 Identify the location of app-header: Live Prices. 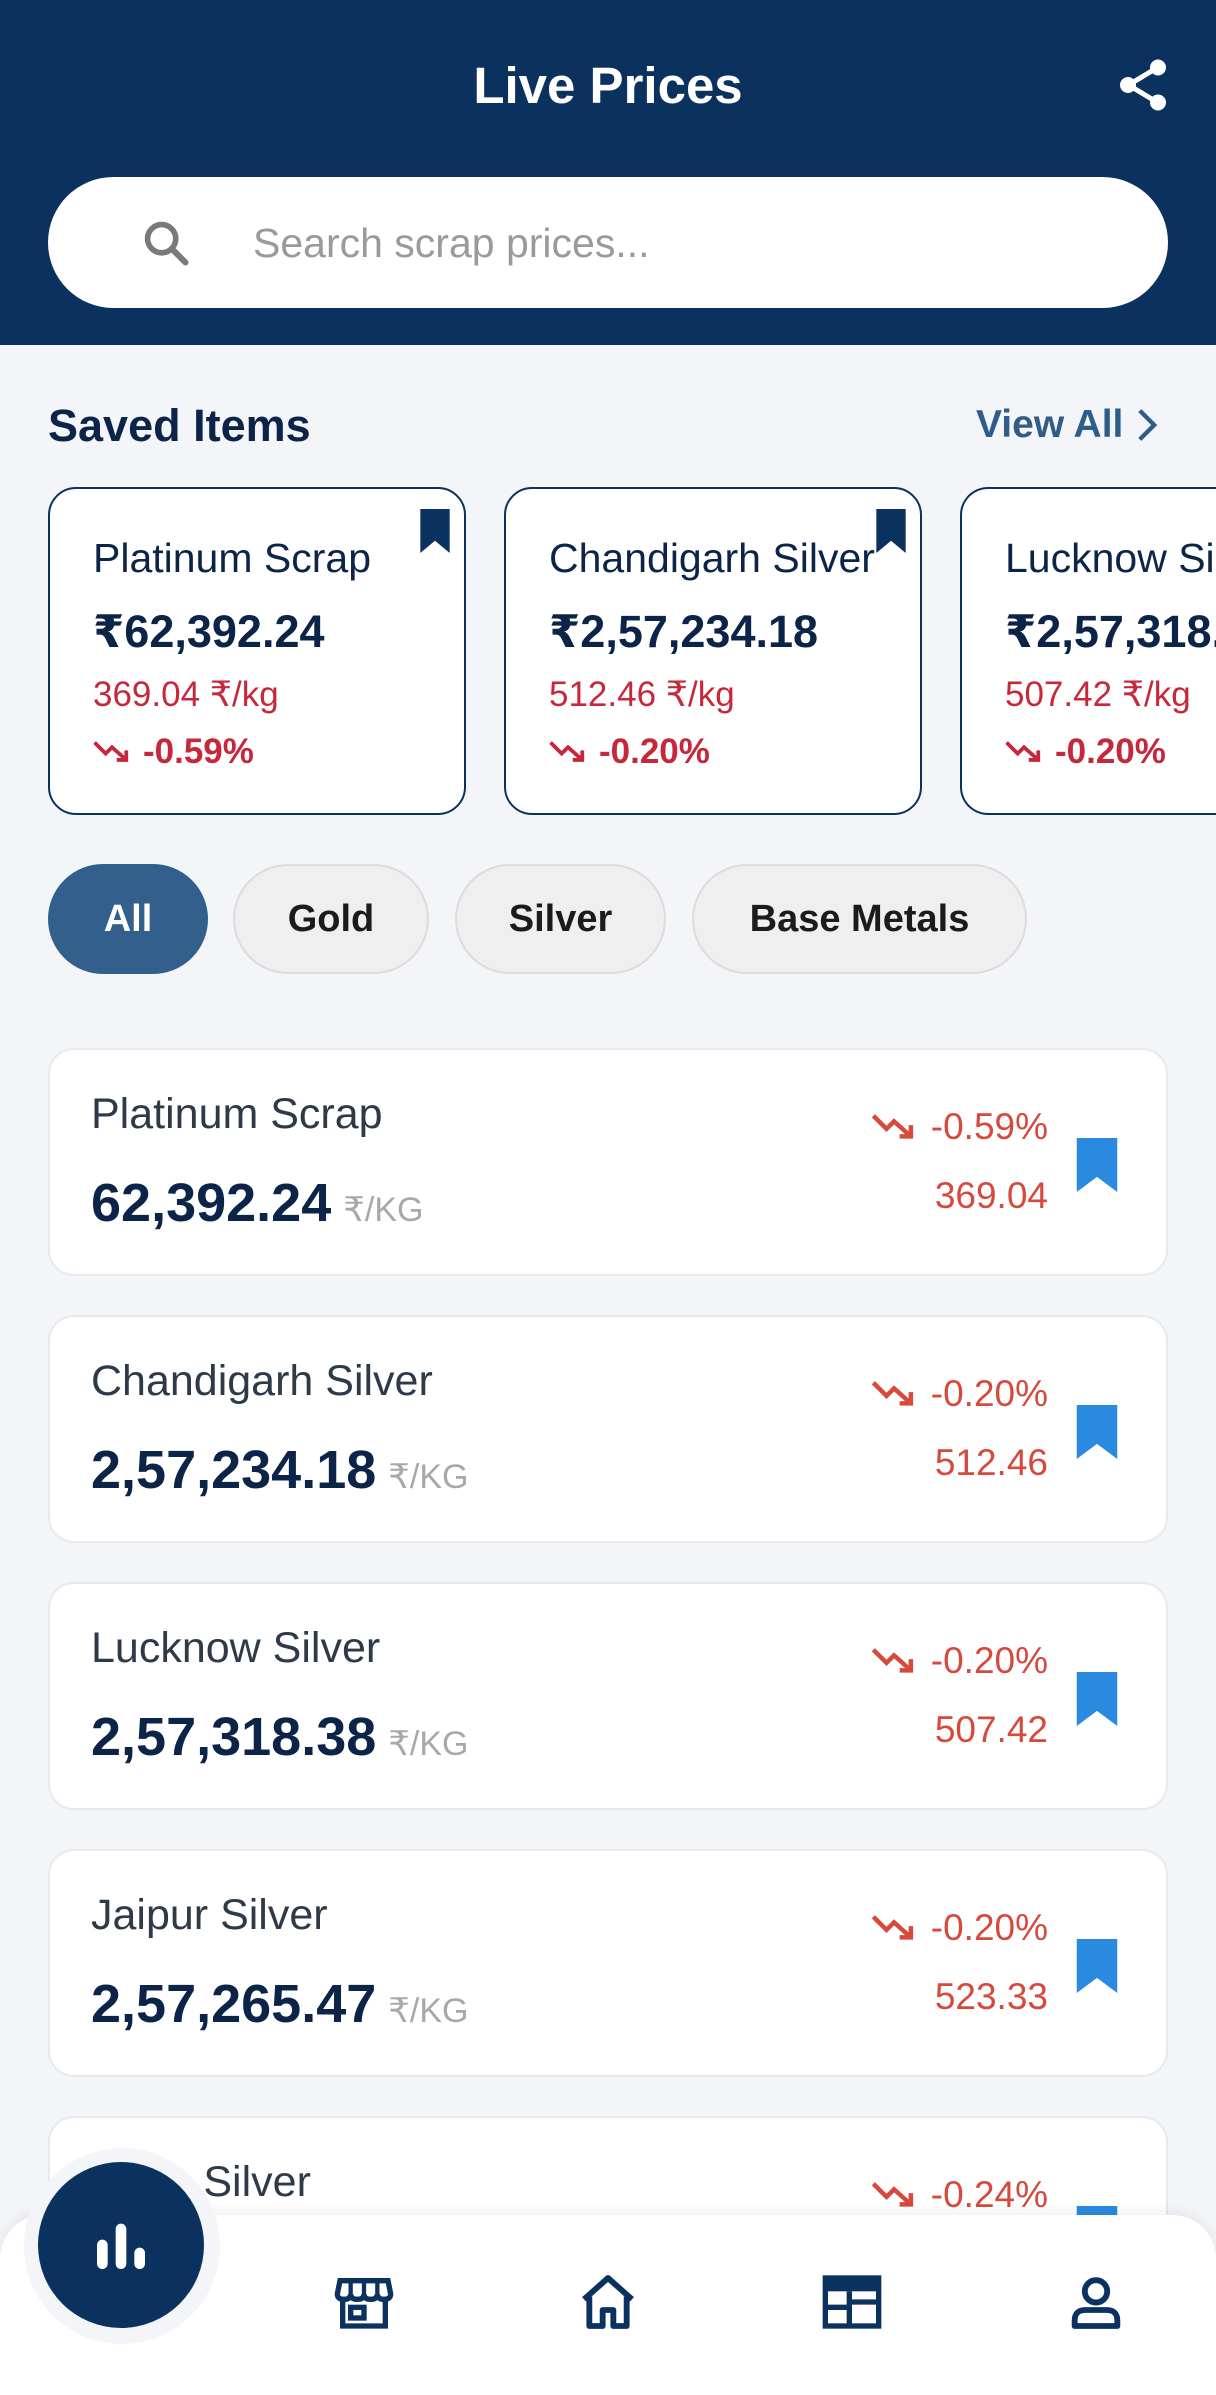
(608, 172).